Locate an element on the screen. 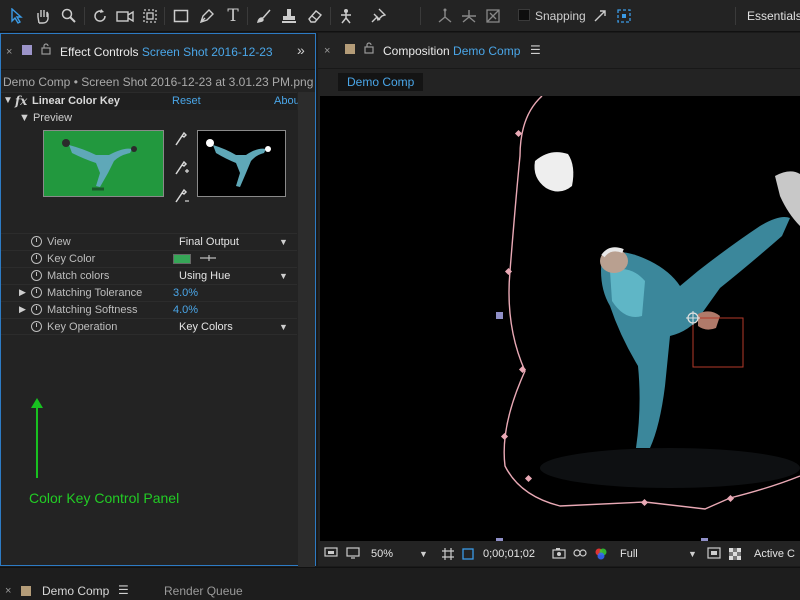 The image size is (800, 600). grid-overlay-icon is located at coordinates (448, 555).